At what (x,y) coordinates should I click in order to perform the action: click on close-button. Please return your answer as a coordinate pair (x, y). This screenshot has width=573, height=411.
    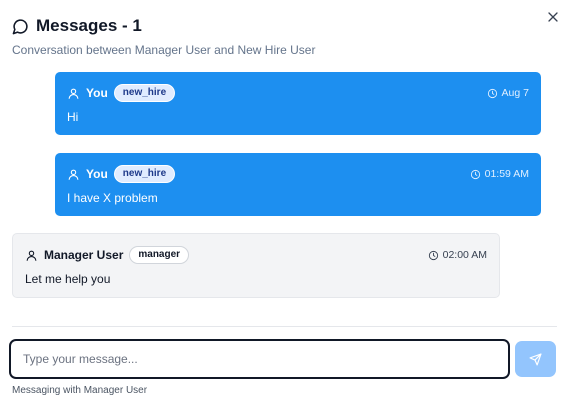
    Looking at the image, I should click on (553, 17).